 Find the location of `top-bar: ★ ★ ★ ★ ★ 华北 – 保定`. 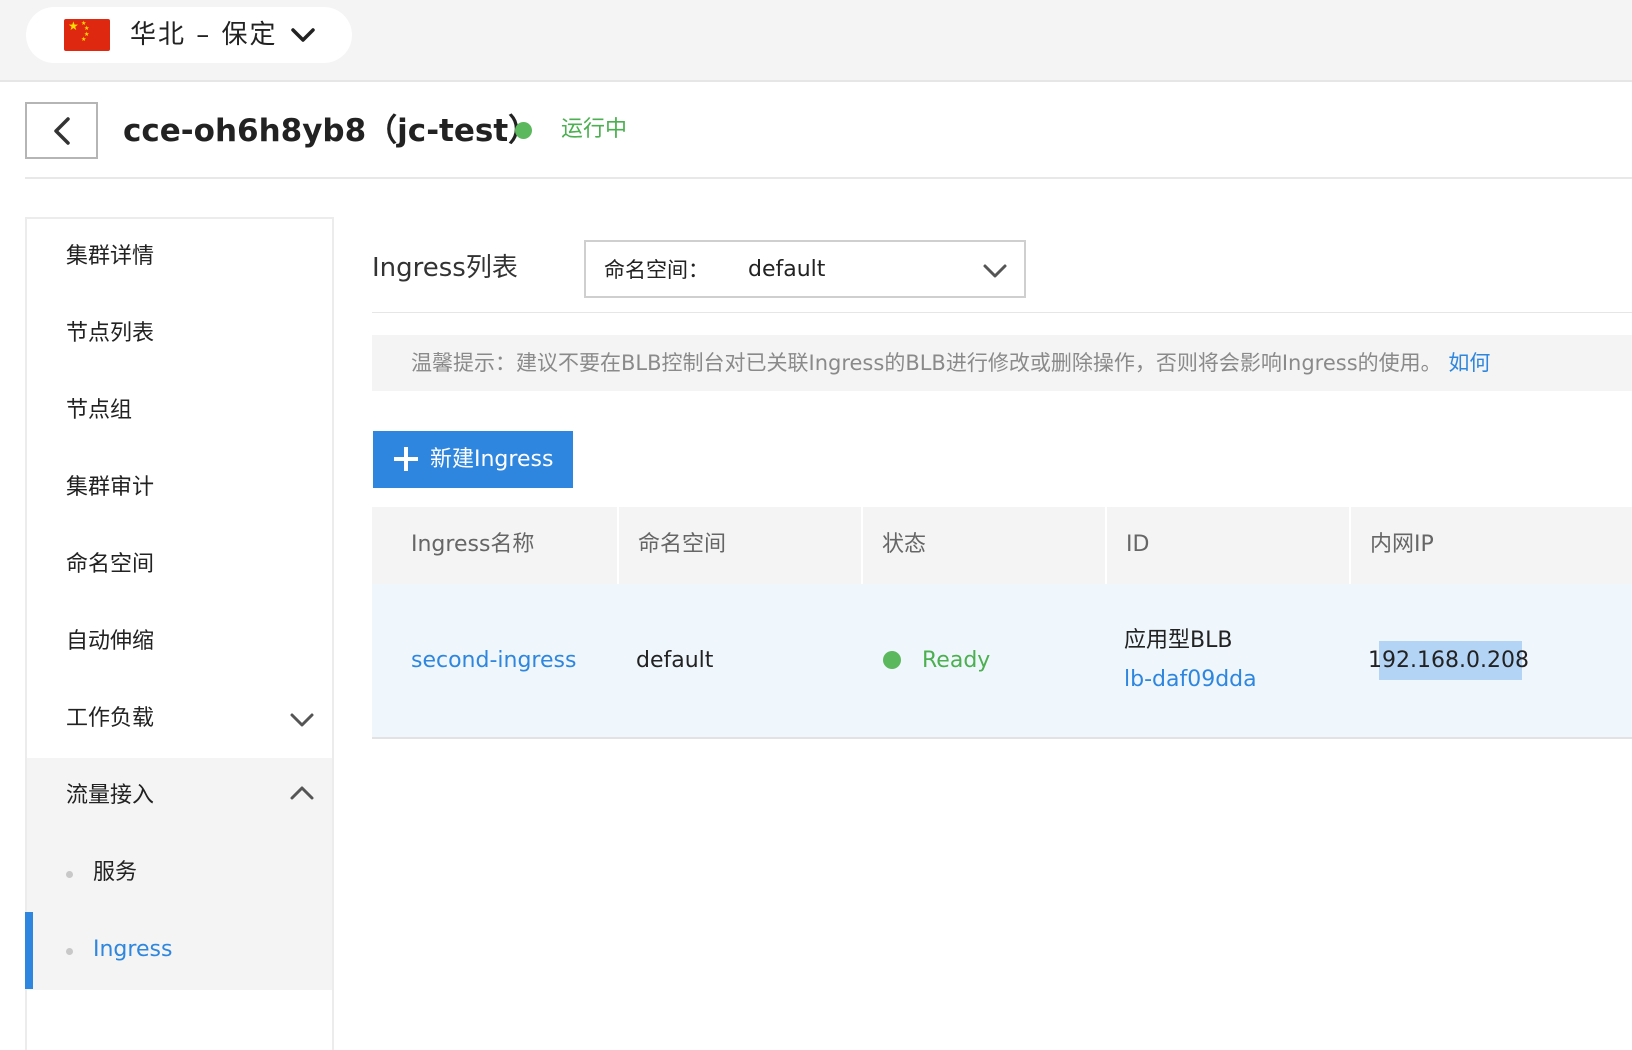

top-bar: ★ ★ ★ ★ ★ 华北 – 保定 is located at coordinates (816, 41).